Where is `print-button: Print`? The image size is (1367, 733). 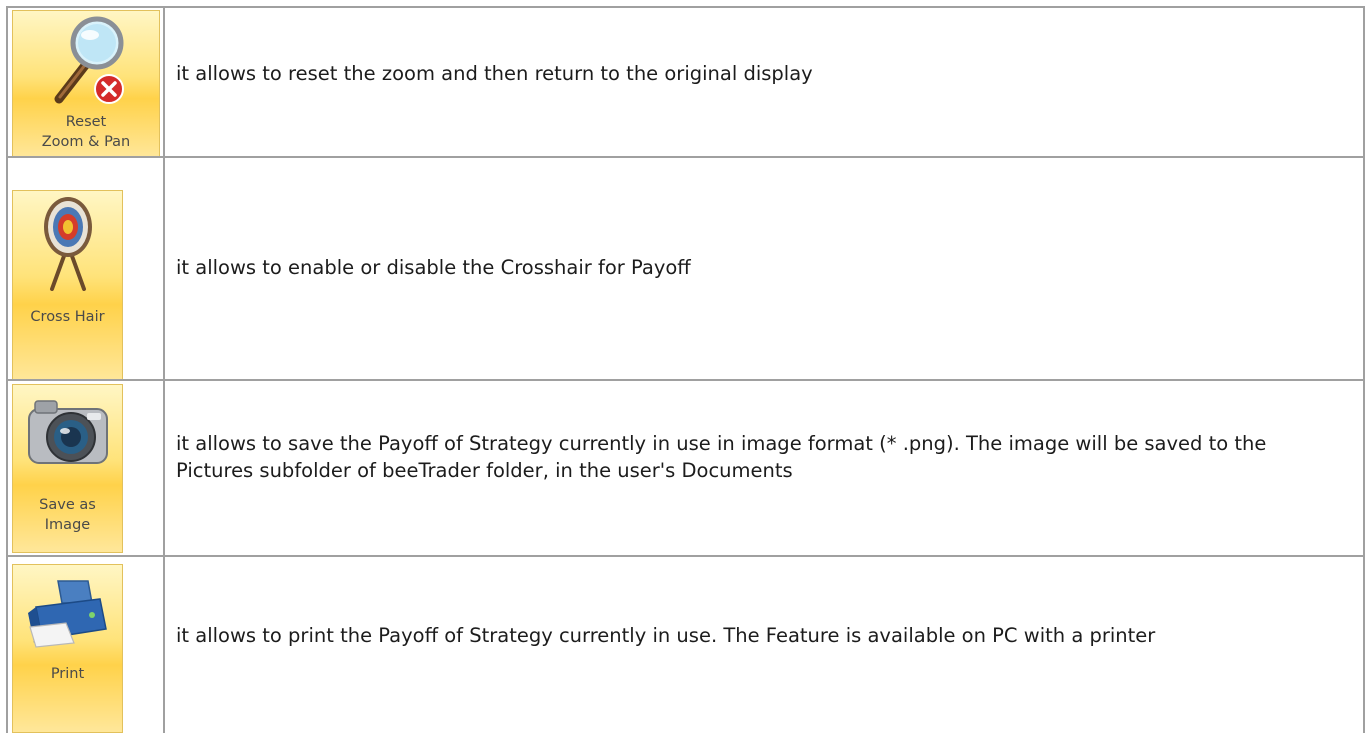
print-button: Print is located at coordinates (67, 648).